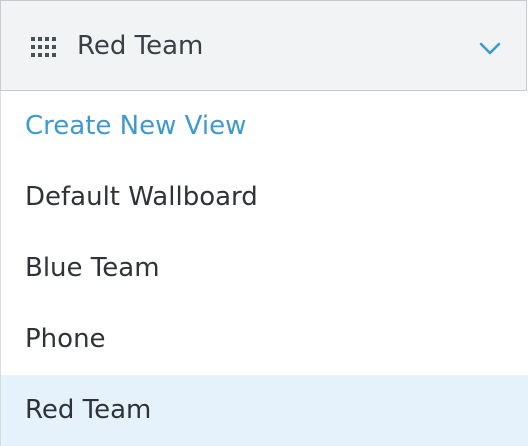 The width and height of the screenshot is (528, 446). Describe the element at coordinates (92, 268) in the screenshot. I see `view-option-label: Blue Team` at that location.